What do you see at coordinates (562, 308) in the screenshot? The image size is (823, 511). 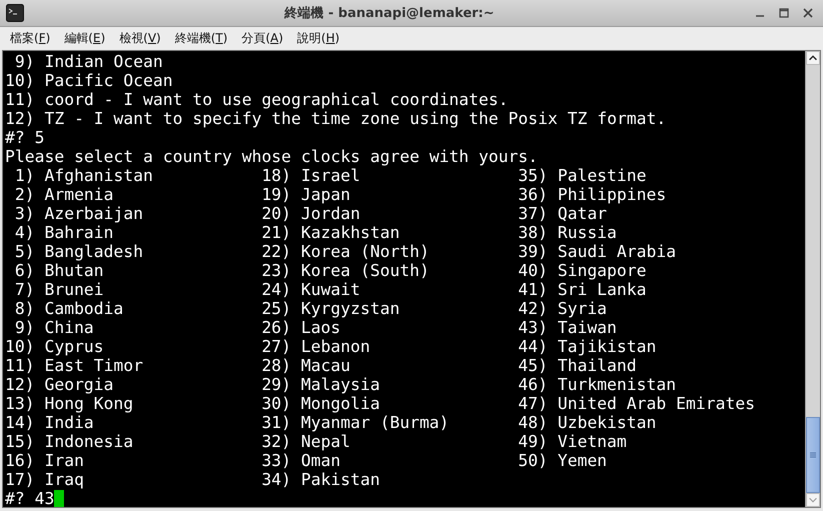 I see `country-option: 42) Syria` at bounding box center [562, 308].